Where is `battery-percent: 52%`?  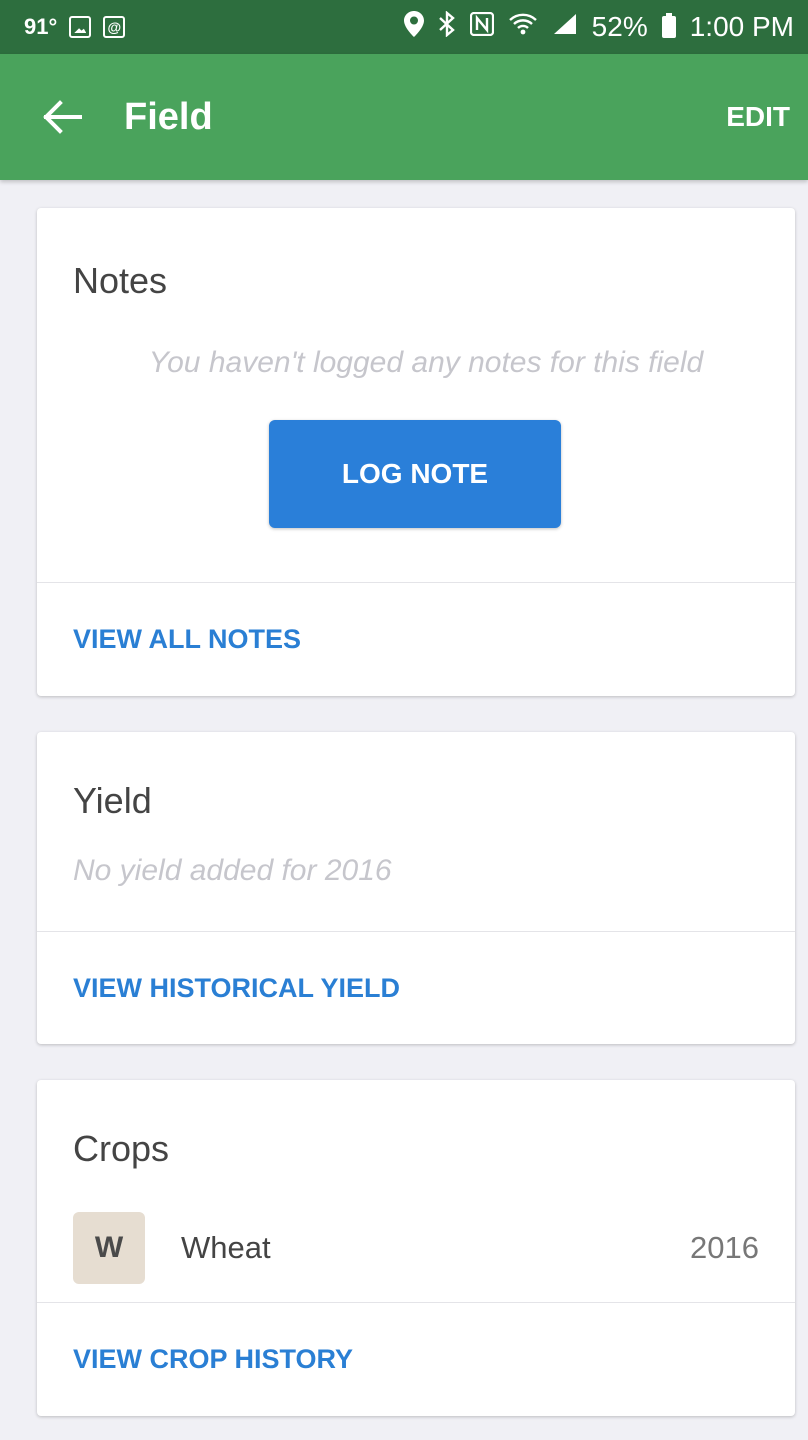
battery-percent: 52% is located at coordinates (619, 26).